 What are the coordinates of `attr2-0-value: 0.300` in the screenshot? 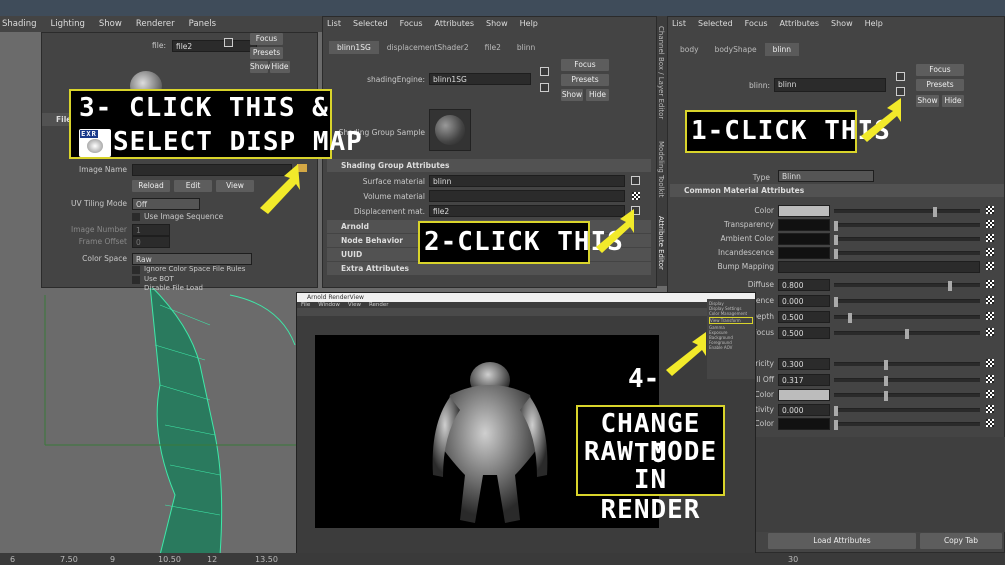 It's located at (804, 364).